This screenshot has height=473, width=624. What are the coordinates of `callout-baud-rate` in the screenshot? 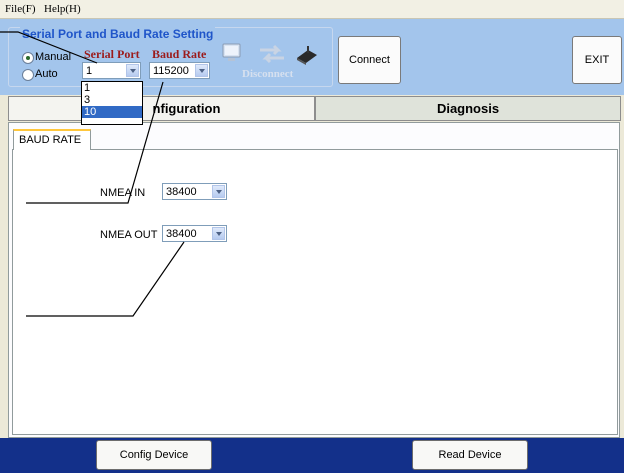 It's located at (95, 142).